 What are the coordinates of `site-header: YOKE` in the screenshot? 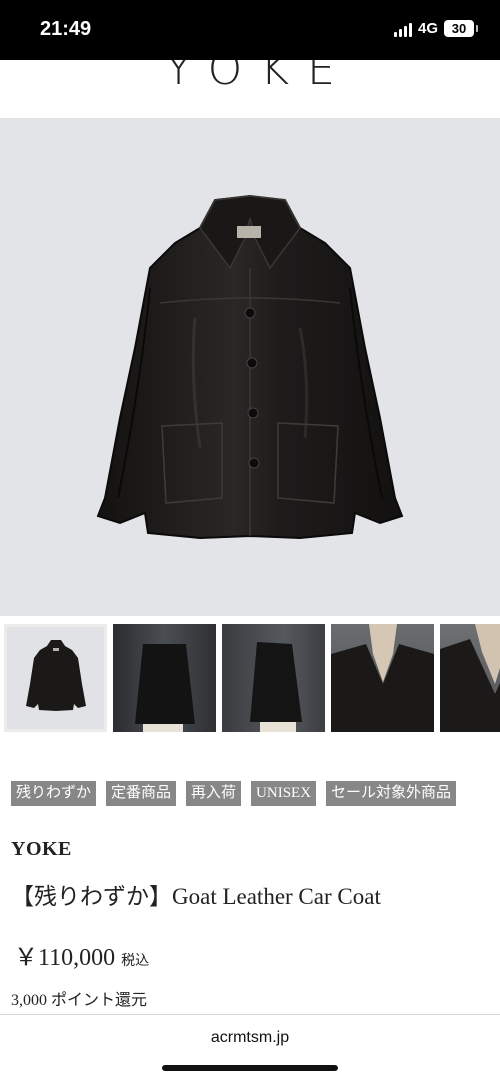 It's located at (250, 89).